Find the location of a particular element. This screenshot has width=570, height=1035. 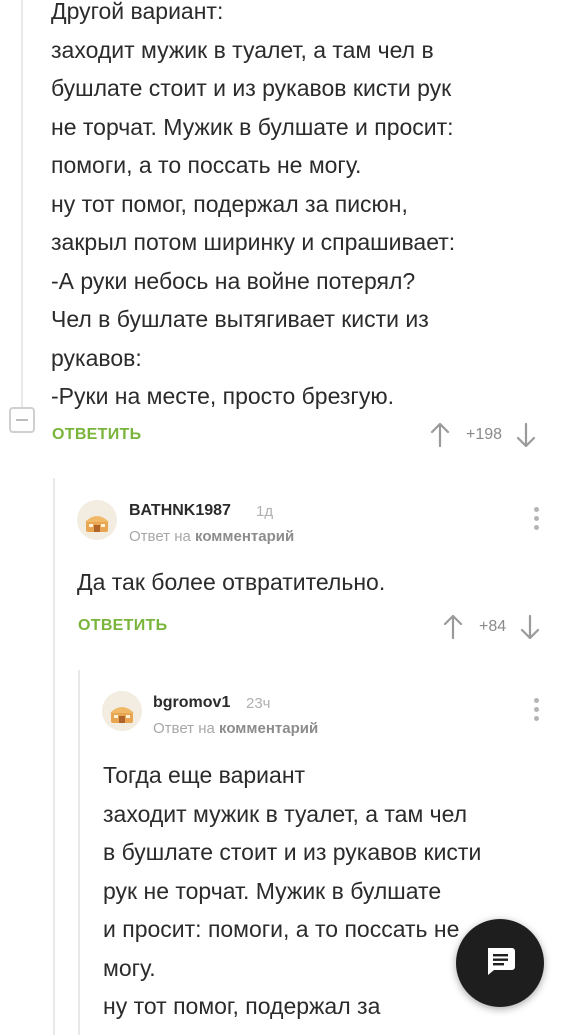

comments-fab-button is located at coordinates (500, 963).